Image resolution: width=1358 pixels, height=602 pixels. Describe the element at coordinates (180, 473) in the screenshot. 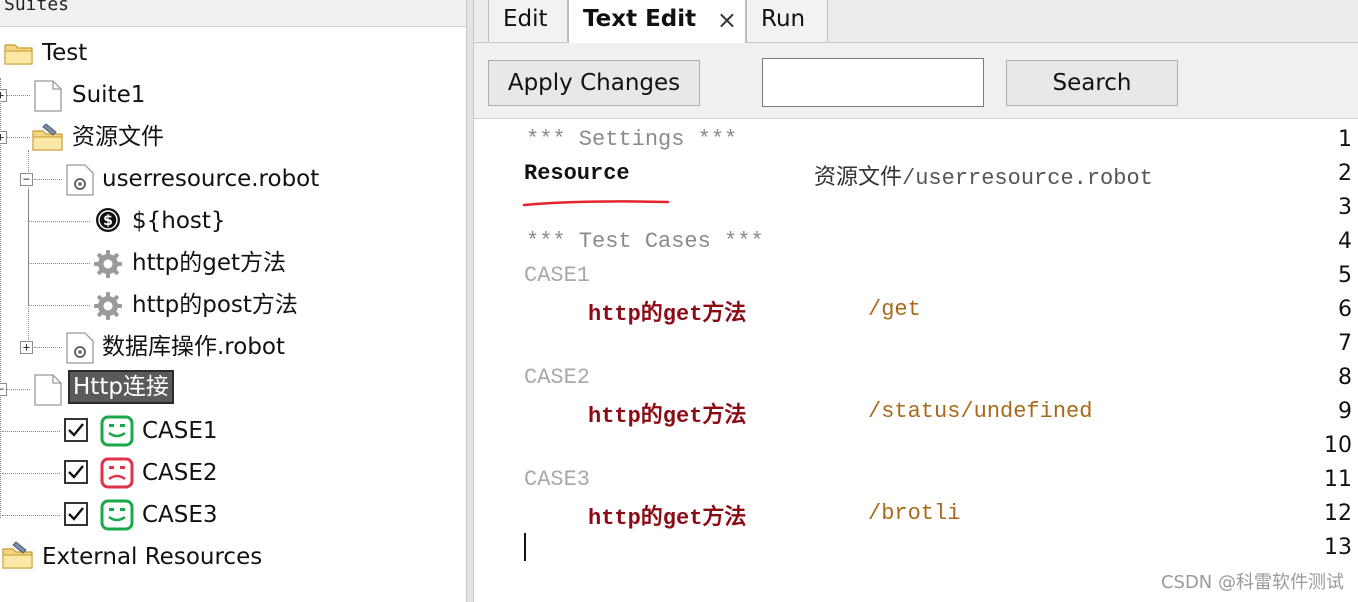

I see `tree-label-case2: CASE2` at that location.